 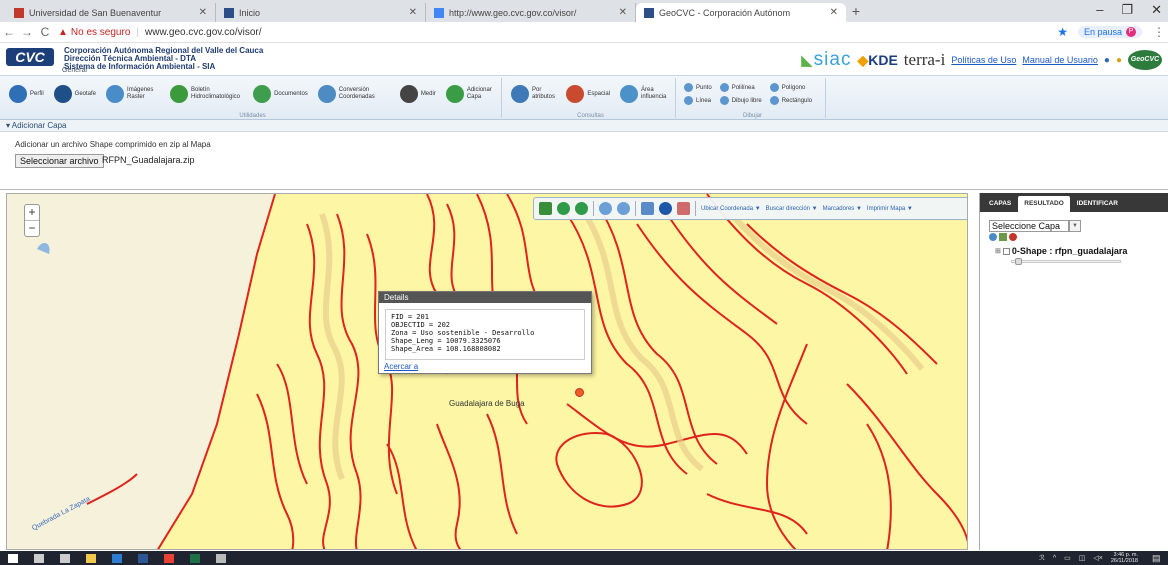 I want to click on settings-icon: ●, so click(x=1107, y=60).